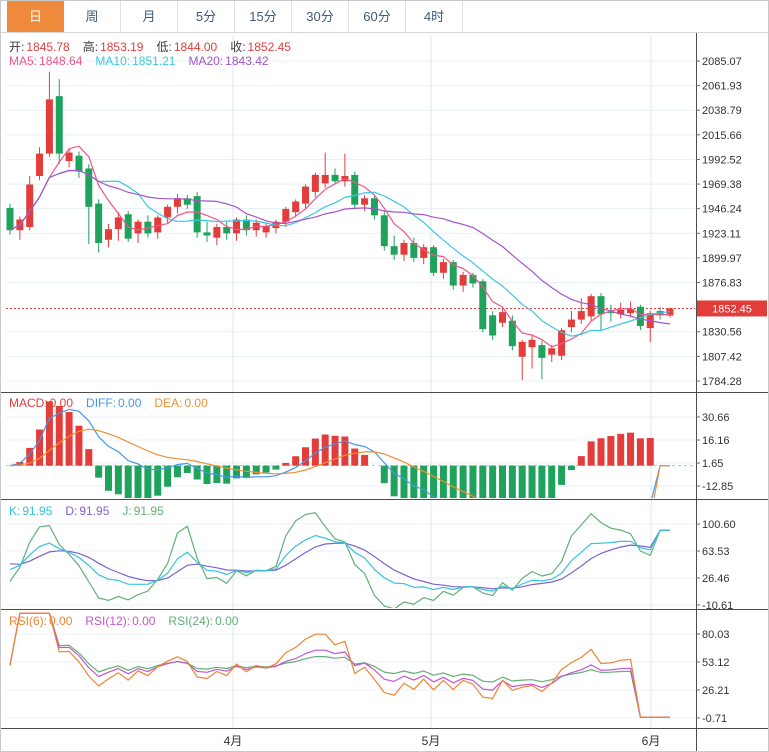 This screenshot has height=752, width=769. I want to click on y-axis-tick: 1.65, so click(712, 464).